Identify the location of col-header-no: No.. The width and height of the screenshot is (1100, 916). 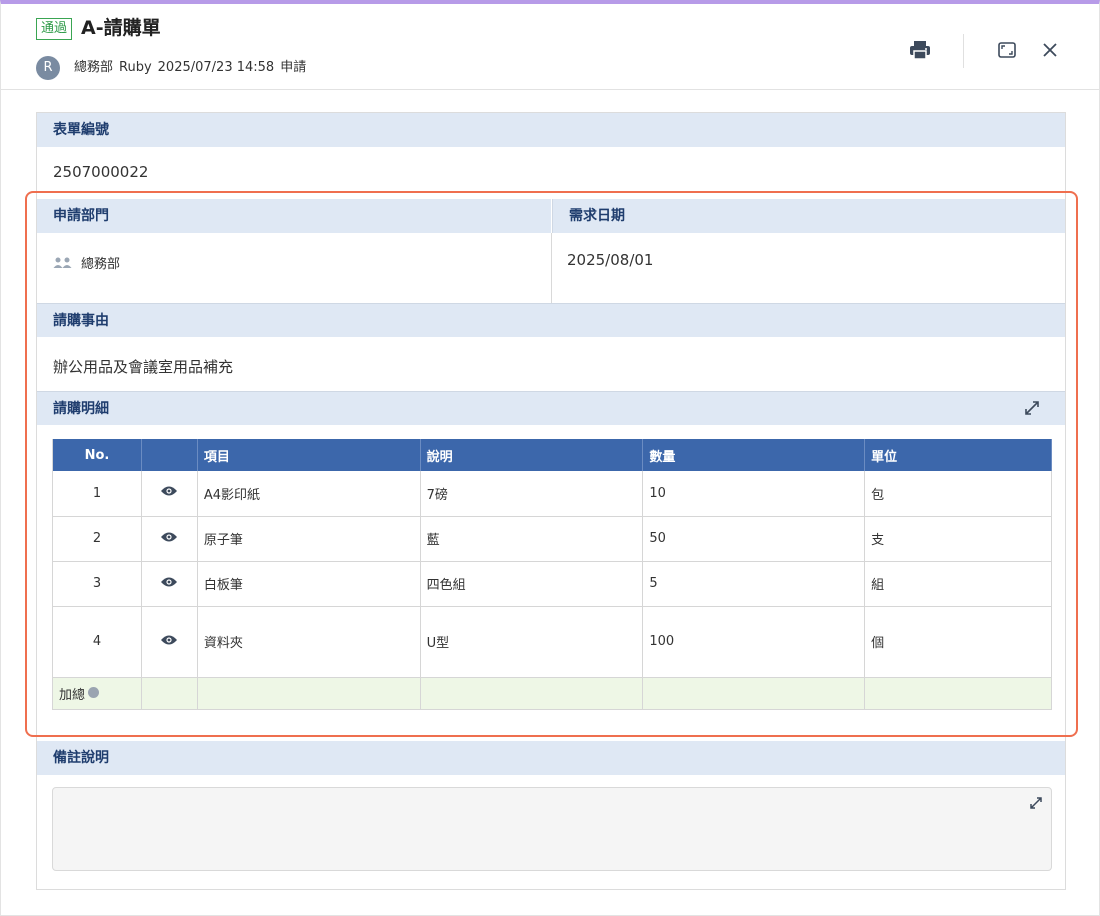
(97, 455).